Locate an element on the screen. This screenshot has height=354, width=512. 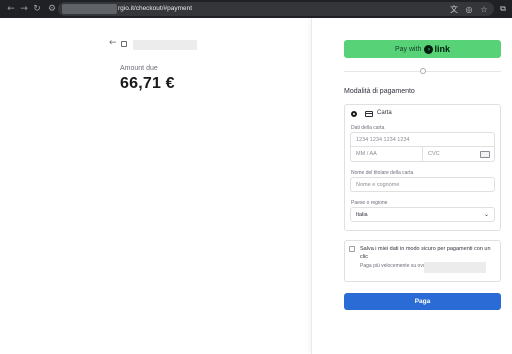
reload-icon: ↻ is located at coordinates (37, 9).